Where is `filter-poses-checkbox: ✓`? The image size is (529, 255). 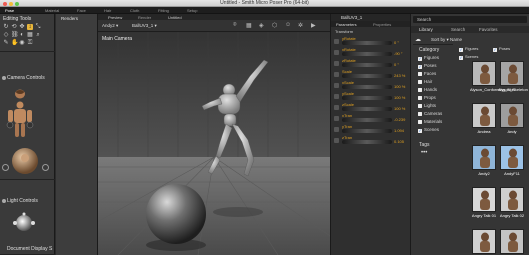 filter-poses-checkbox: ✓ is located at coordinates (495, 49).